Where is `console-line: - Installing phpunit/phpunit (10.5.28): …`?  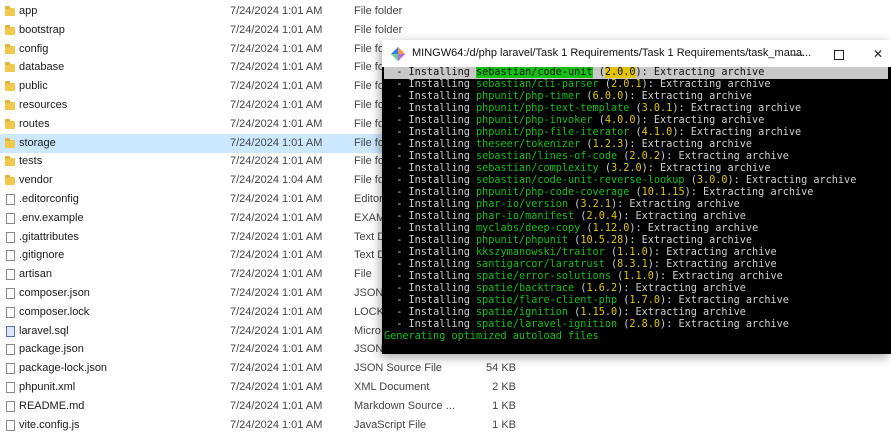 console-line: - Installing phpunit/phpunit (10.5.28): … is located at coordinates (568, 240).